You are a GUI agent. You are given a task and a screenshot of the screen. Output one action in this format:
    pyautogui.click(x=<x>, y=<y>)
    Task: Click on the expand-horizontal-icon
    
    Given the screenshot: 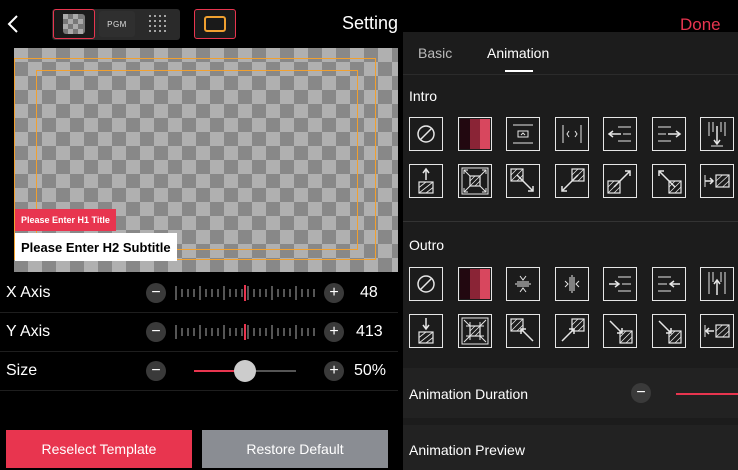 What is the action you would take?
    pyautogui.click(x=572, y=134)
    